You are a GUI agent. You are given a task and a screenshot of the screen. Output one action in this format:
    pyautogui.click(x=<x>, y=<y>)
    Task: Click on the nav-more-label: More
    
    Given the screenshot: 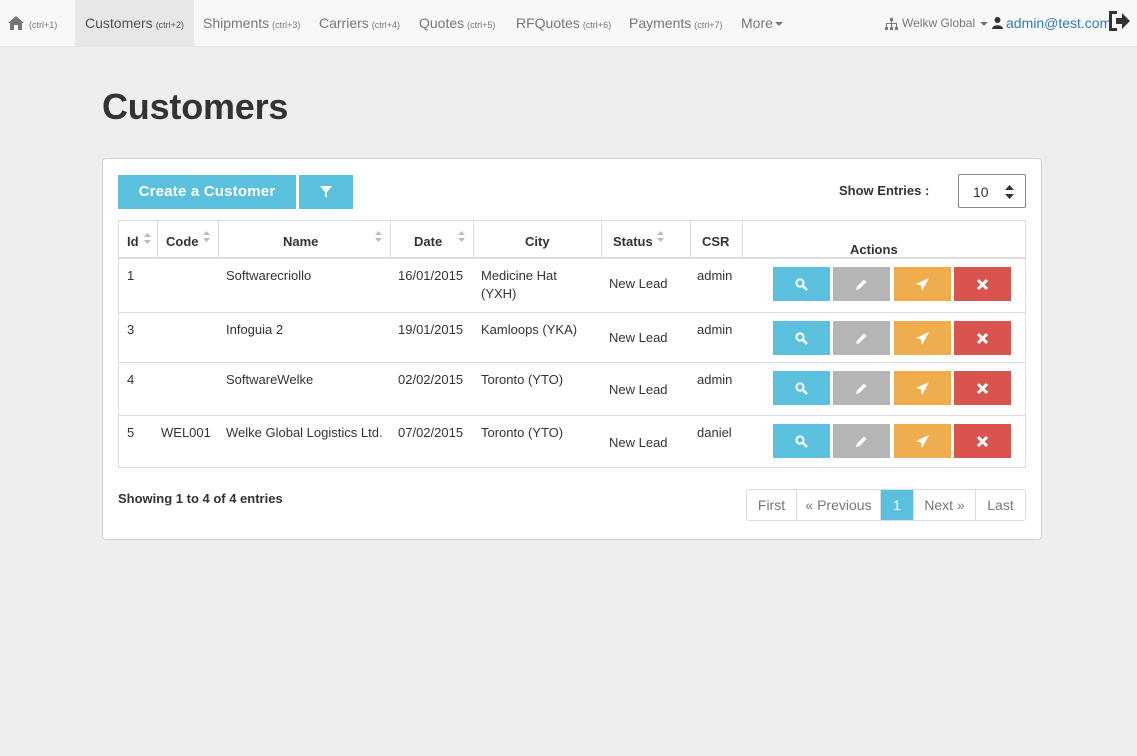 What is the action you would take?
    pyautogui.click(x=757, y=23)
    